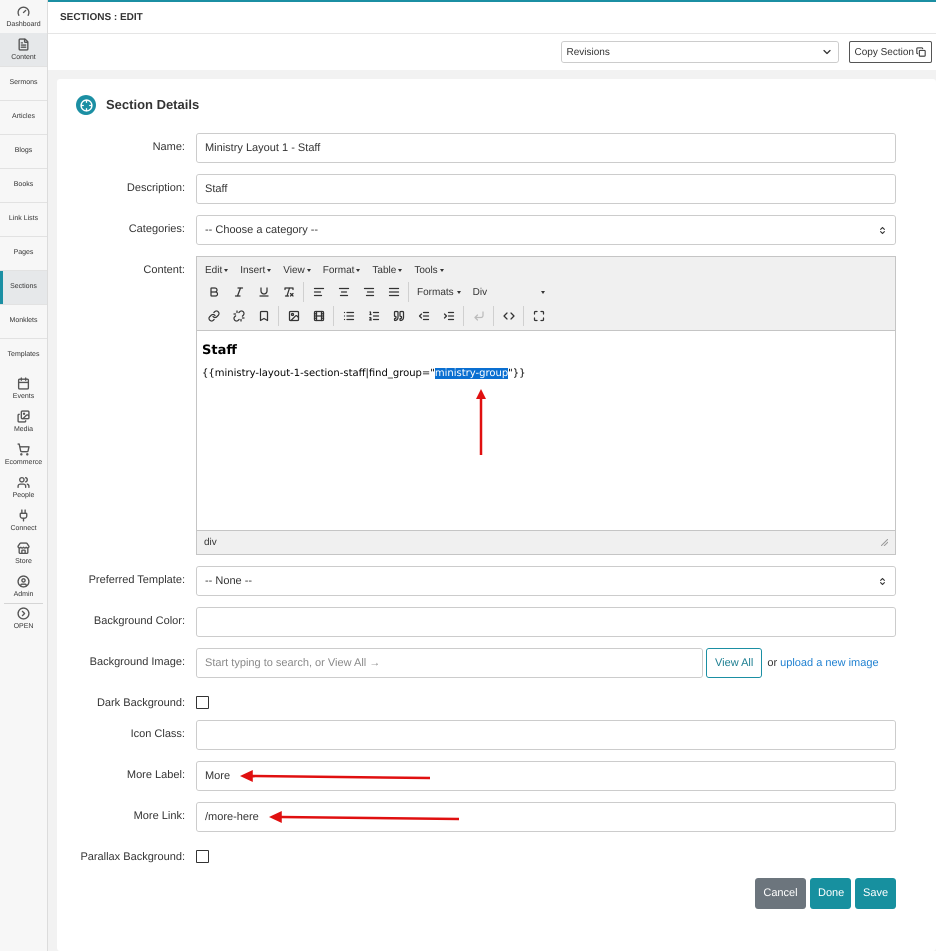  Describe the element at coordinates (538, 316) in the screenshot. I see `fullscreen-icon` at that location.